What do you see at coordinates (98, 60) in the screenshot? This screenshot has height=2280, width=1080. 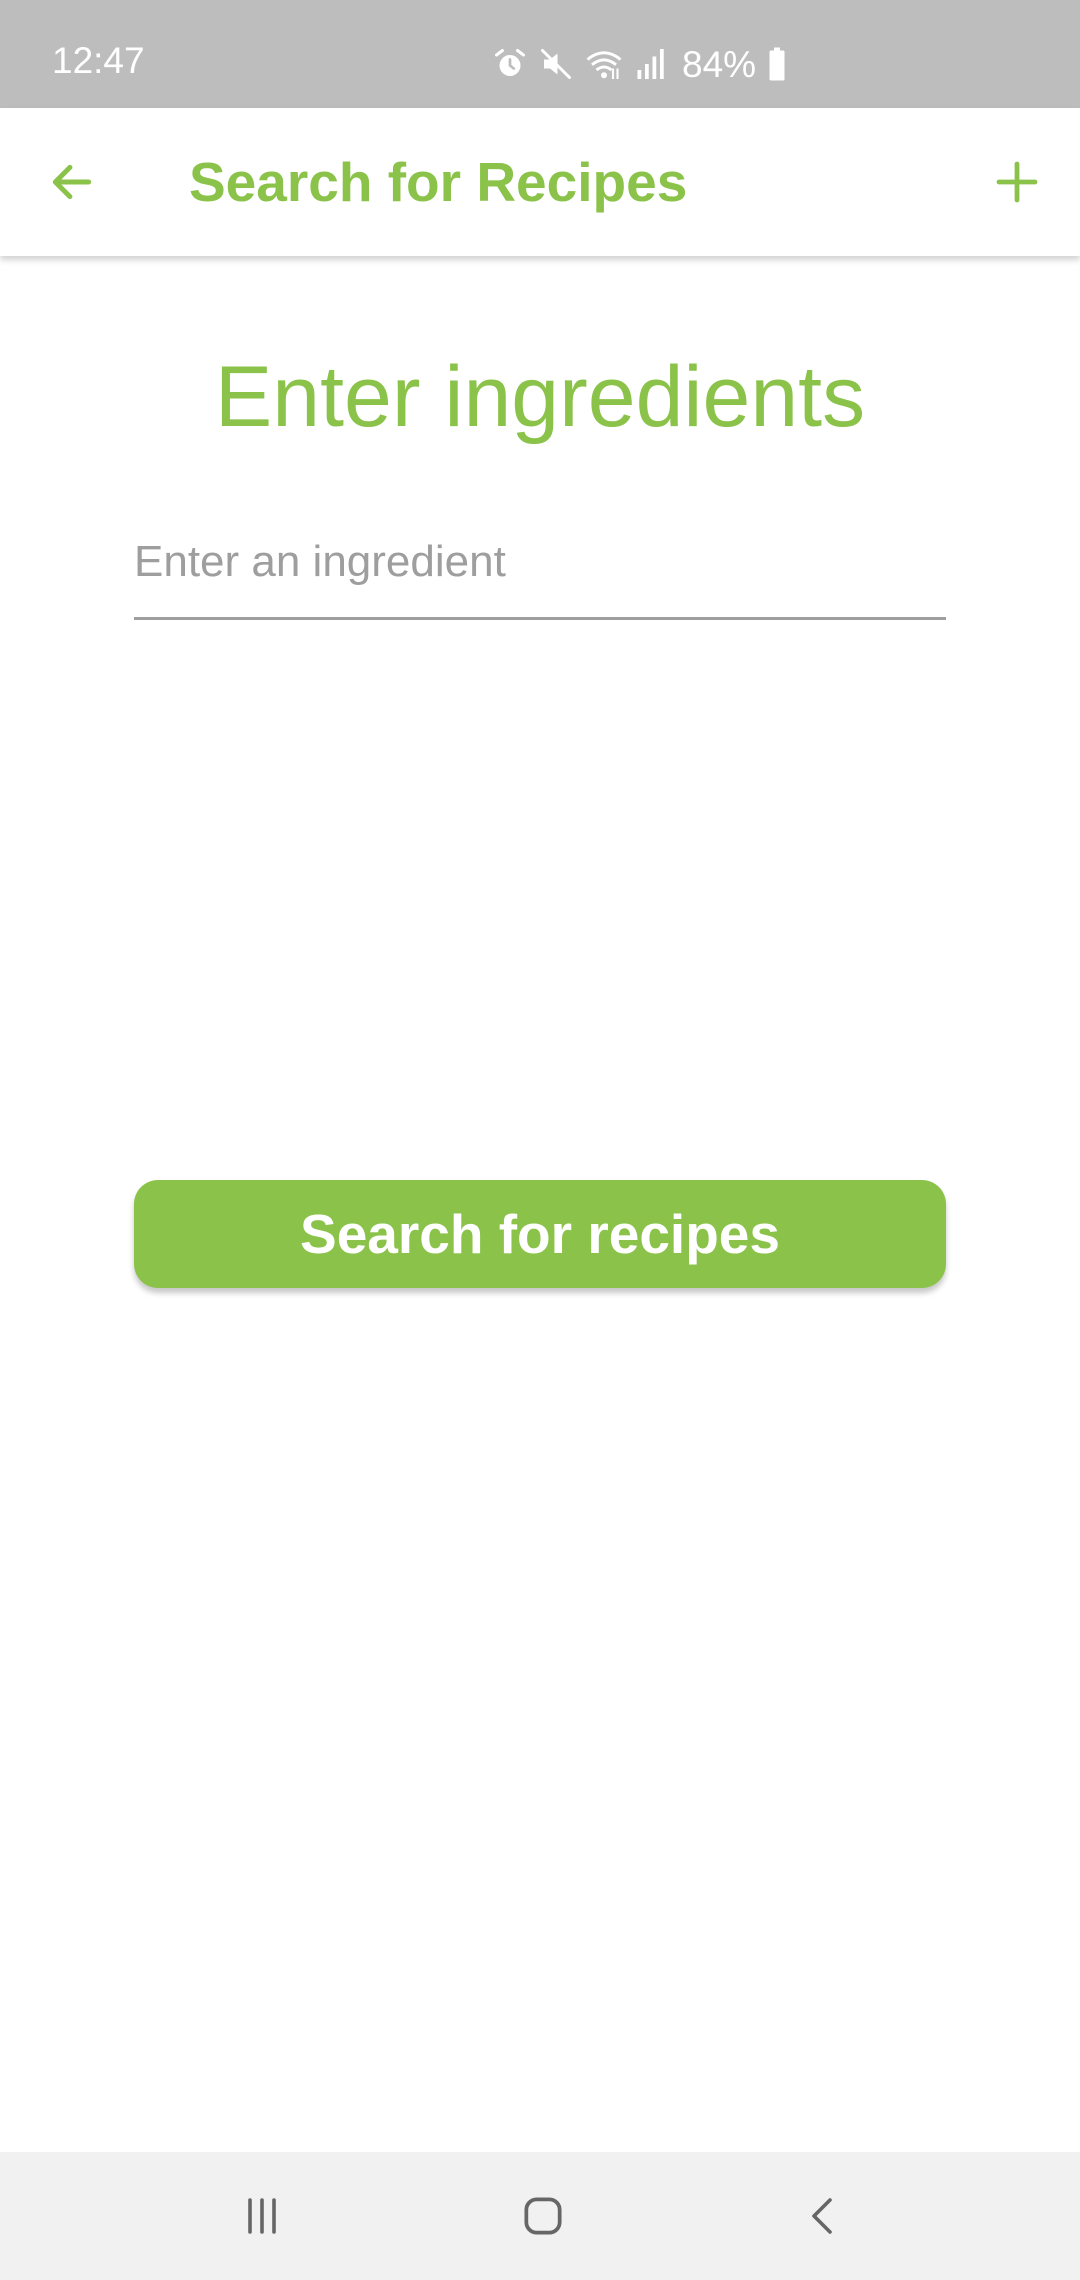 I see `status-time: 12:47` at bounding box center [98, 60].